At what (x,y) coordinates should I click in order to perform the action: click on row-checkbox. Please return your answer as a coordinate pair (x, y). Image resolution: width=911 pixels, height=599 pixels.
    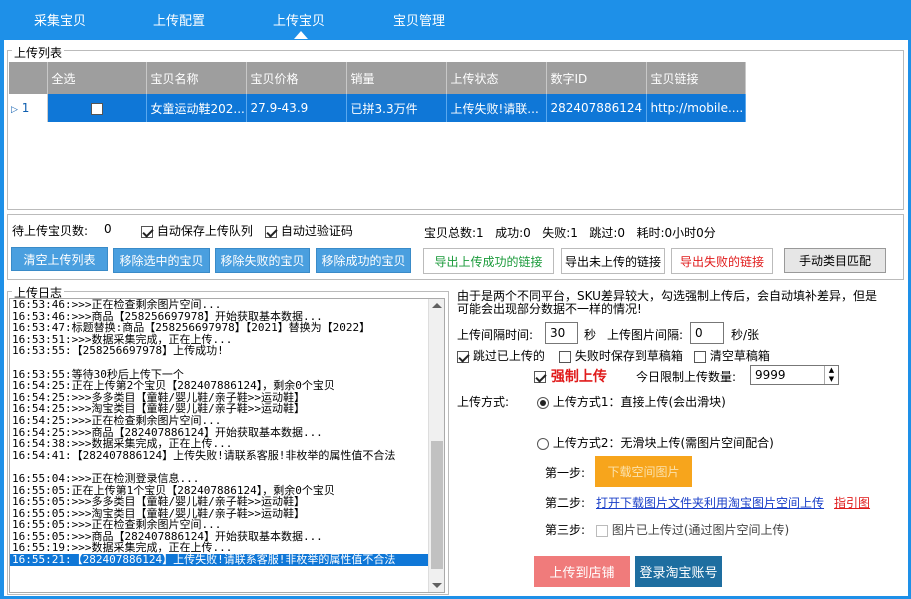
    Looking at the image, I should click on (96, 108).